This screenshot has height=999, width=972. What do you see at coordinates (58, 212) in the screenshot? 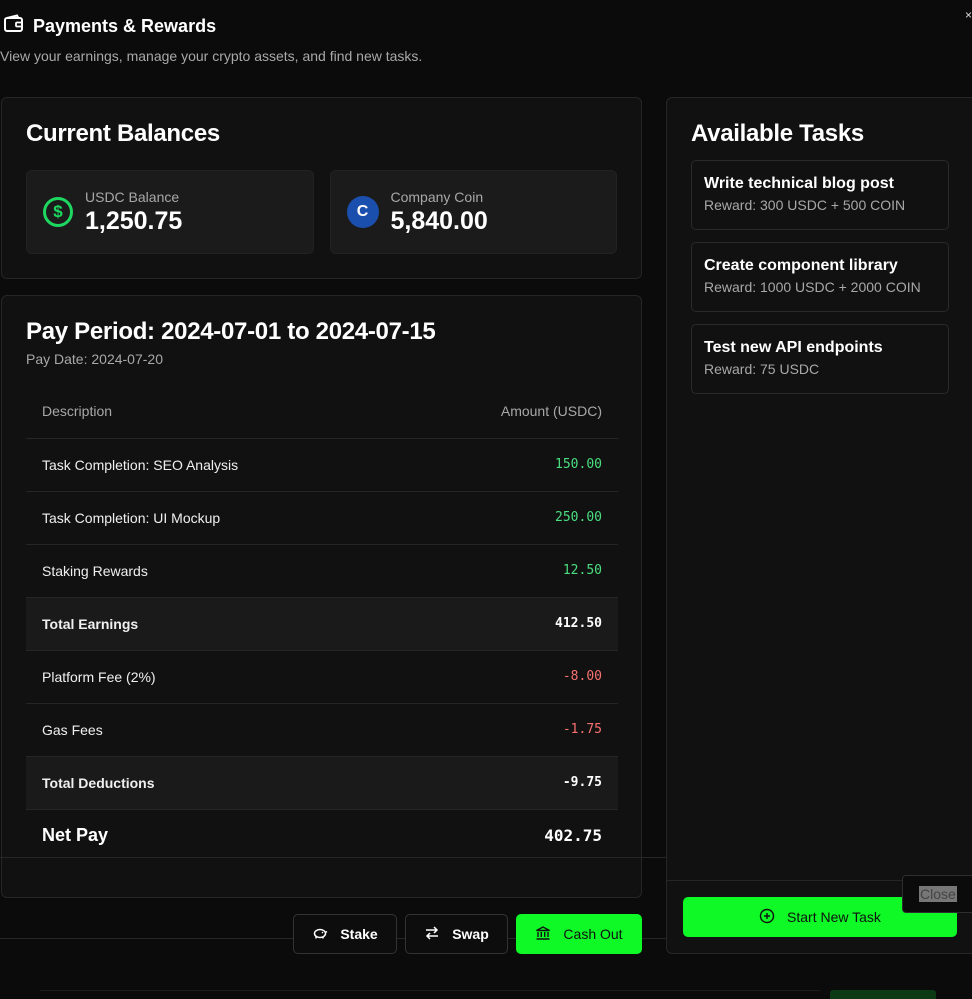
I see `dollar-circle-icon: $` at bounding box center [58, 212].